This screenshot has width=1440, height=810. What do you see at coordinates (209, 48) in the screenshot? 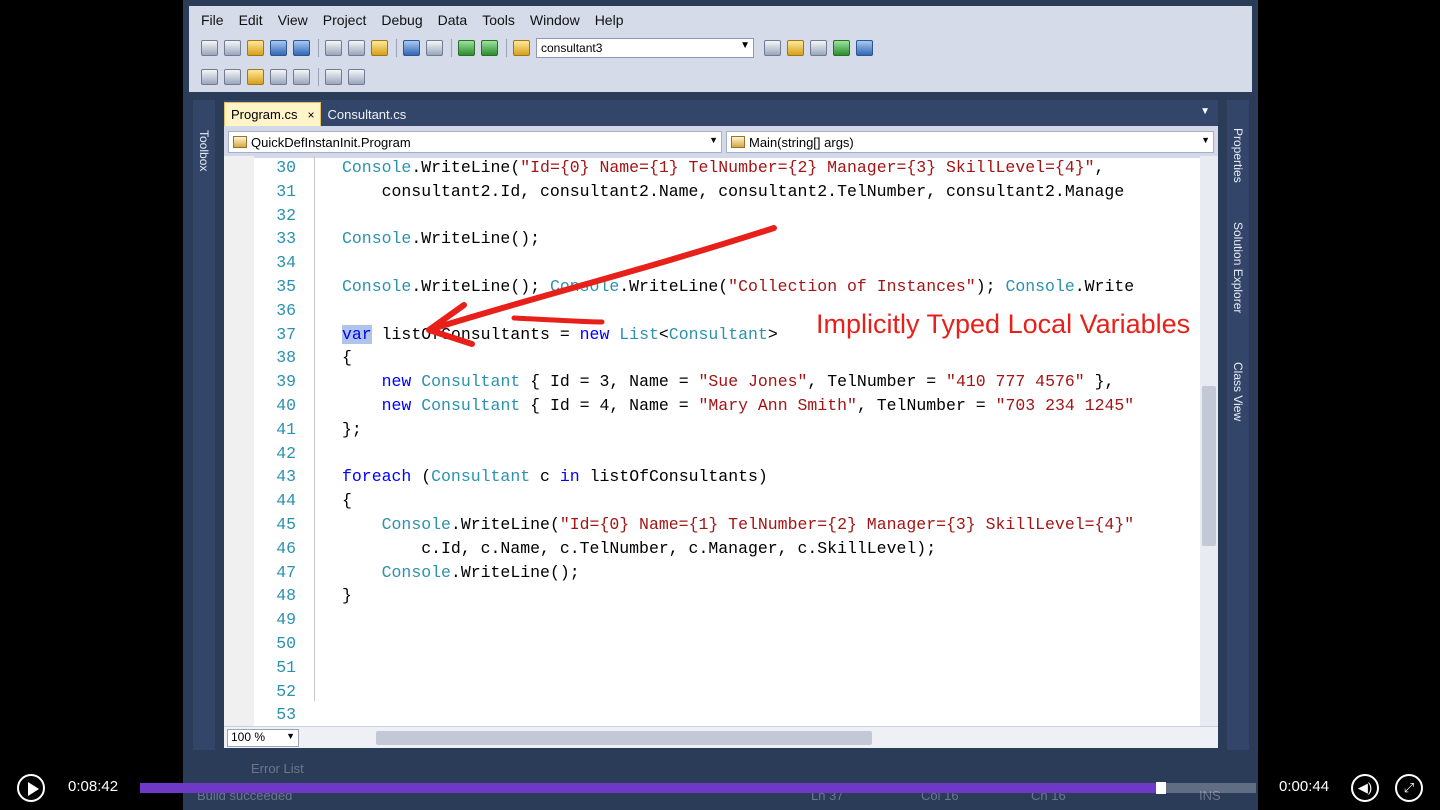
I see `new-project-icon` at bounding box center [209, 48].